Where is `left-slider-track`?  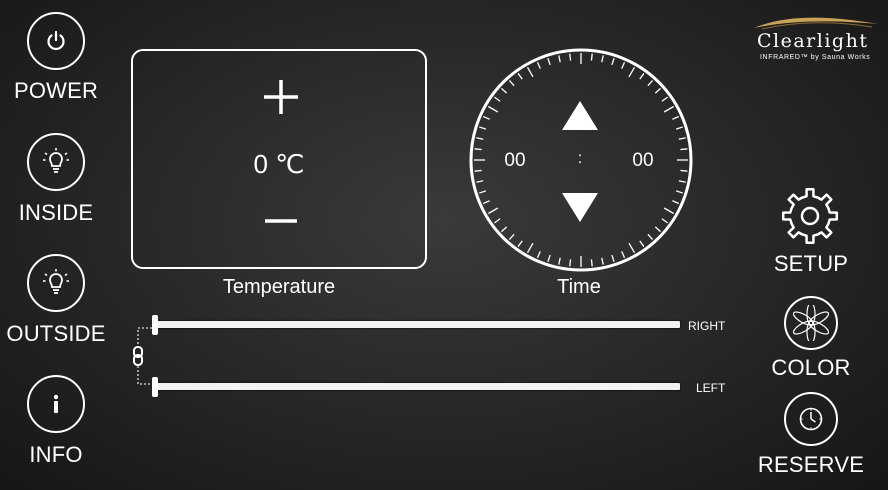
left-slider-track is located at coordinates (418, 386).